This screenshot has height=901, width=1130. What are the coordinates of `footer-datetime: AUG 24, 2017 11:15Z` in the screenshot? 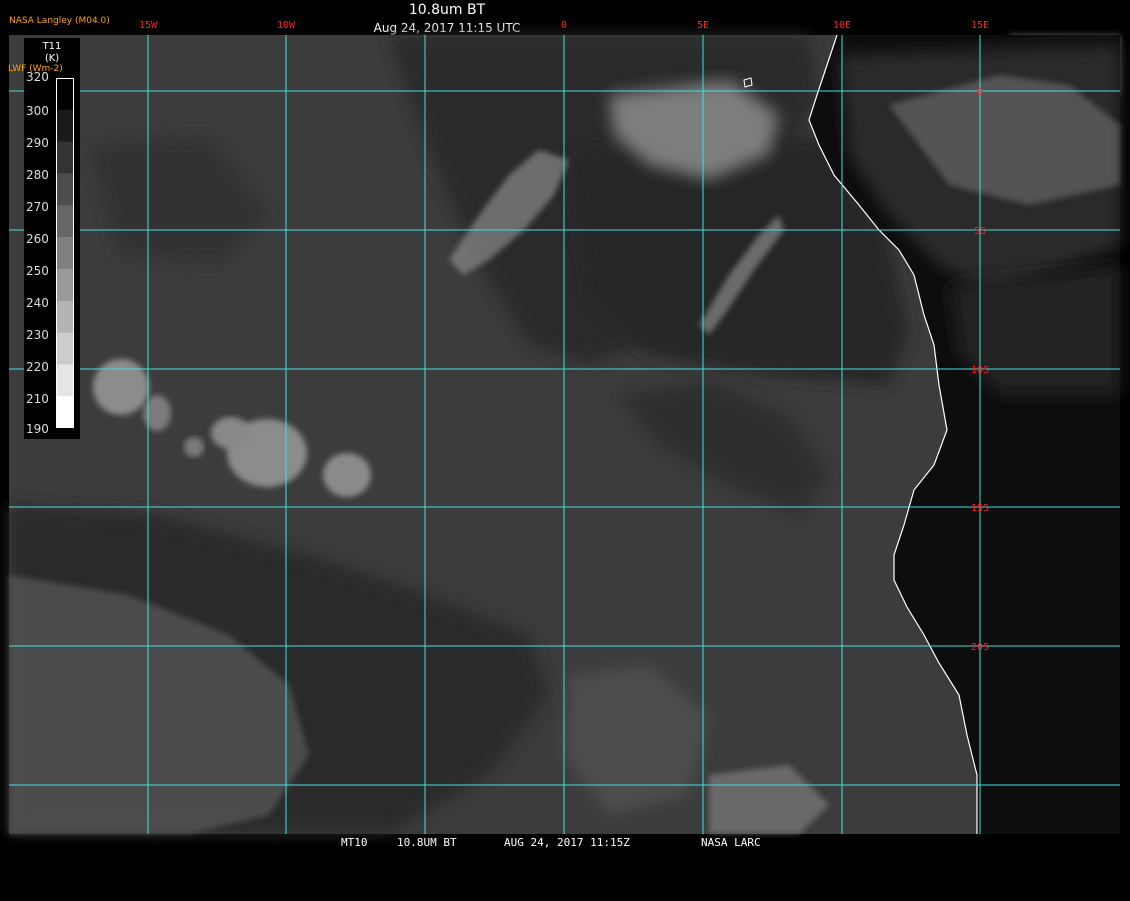 It's located at (567, 842).